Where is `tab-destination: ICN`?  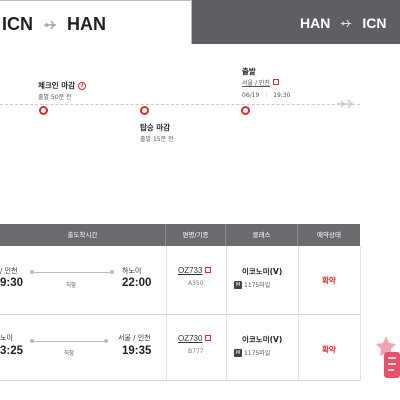 tab-destination: ICN is located at coordinates (374, 23).